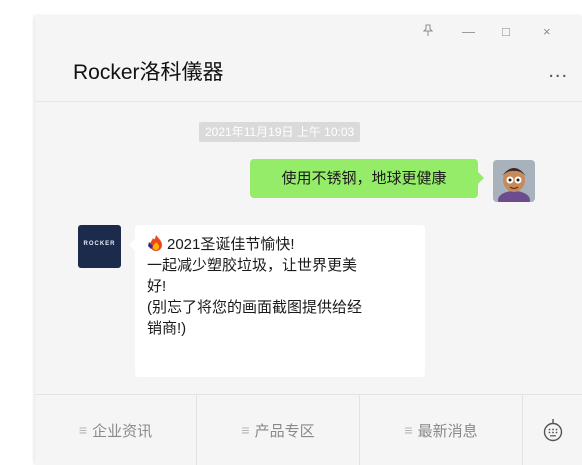  What do you see at coordinates (231, 244) in the screenshot?
I see `message-line-1: 2021圣诞佳节愉快!` at bounding box center [231, 244].